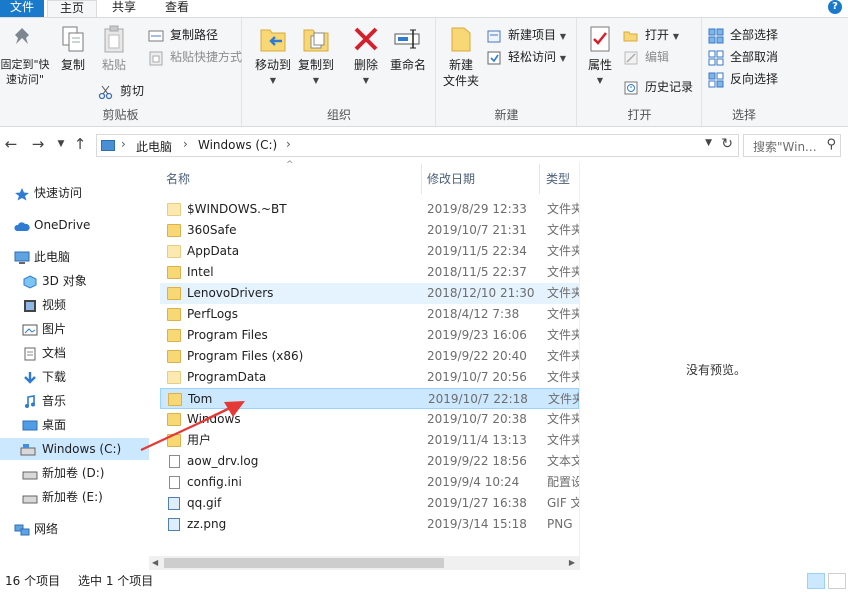 The image size is (848, 592). I want to click on nav-drive-e: 新加卷 (E:), so click(82, 497).